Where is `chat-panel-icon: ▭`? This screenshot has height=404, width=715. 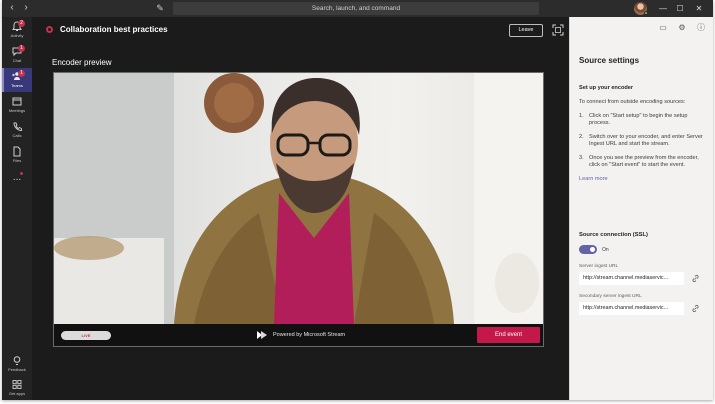 chat-panel-icon: ▭ is located at coordinates (663, 28).